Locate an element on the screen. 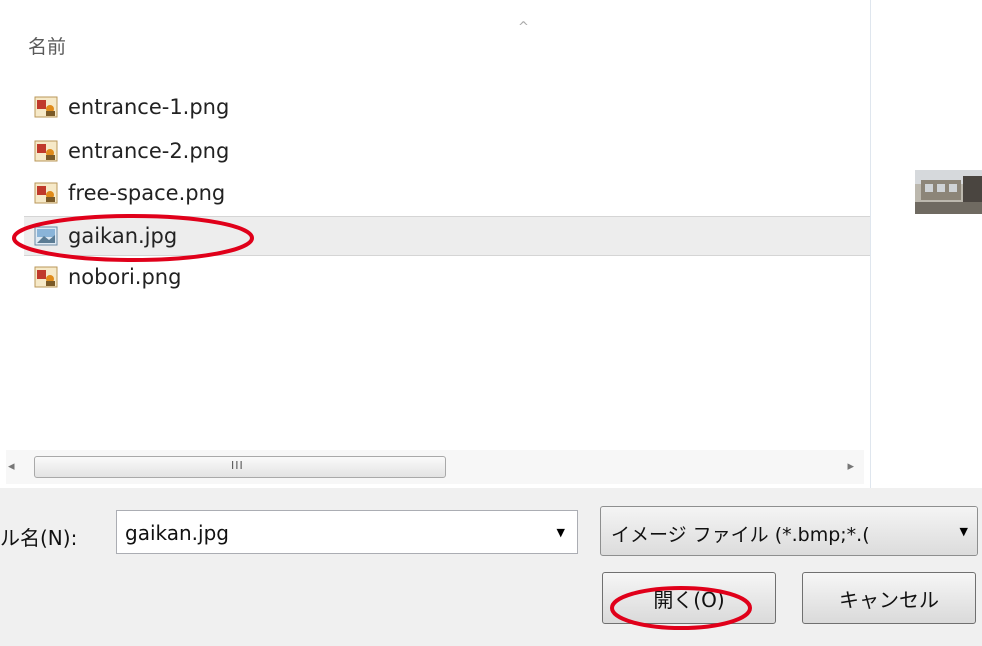 The image size is (982, 646). open-button: 開く(O) is located at coordinates (689, 598).